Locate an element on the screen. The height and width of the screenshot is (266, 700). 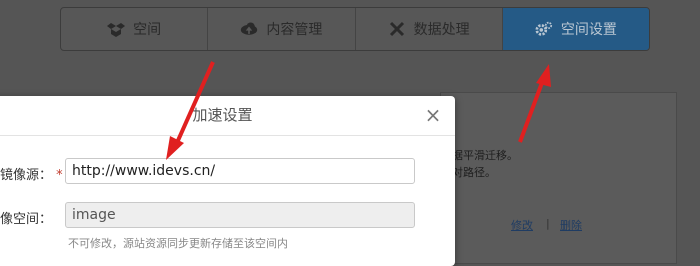
tab-content-management: 内容管理 is located at coordinates (282, 29).